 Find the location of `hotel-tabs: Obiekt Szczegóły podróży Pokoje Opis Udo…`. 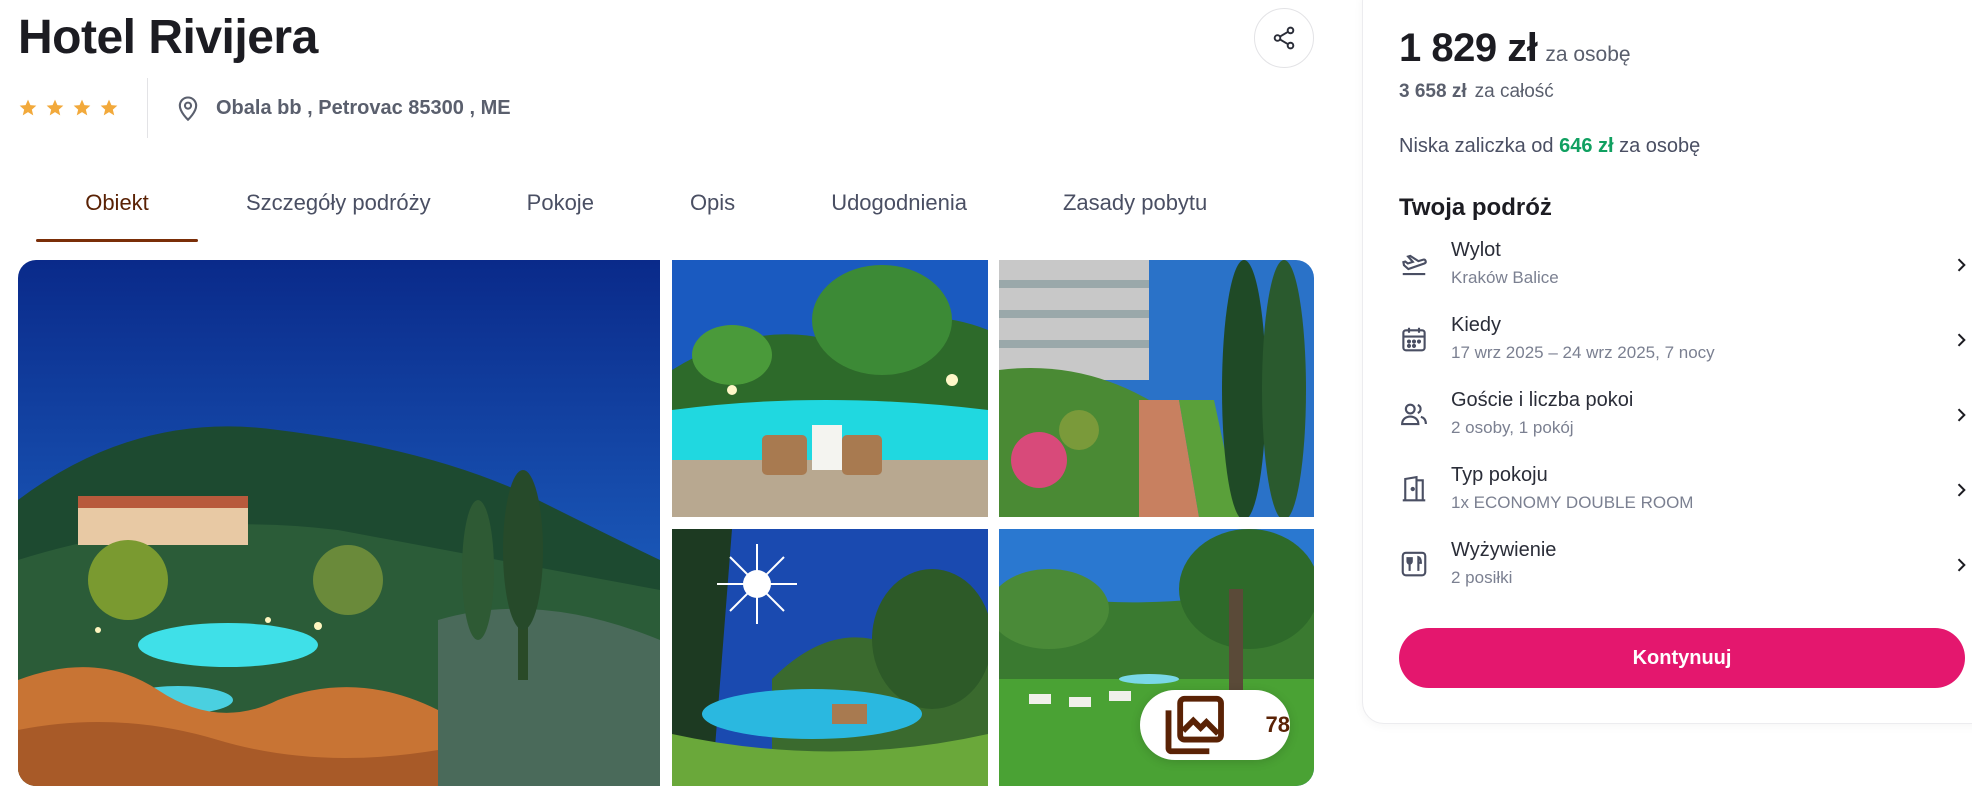

hotel-tabs: Obiekt Szczegóły podróży Pokoje Opis Udo… is located at coordinates (621, 206).